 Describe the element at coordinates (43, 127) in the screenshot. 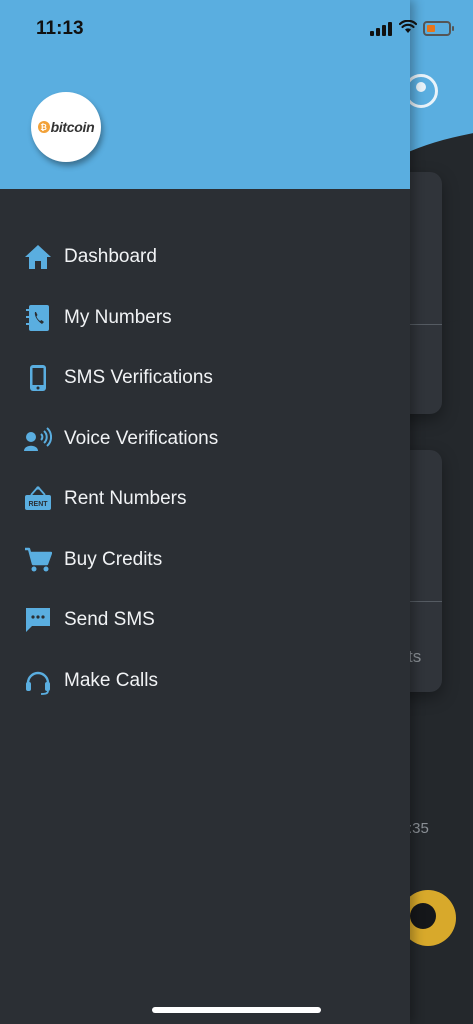

I see `bitcoin-coin-icon: ₿` at that location.